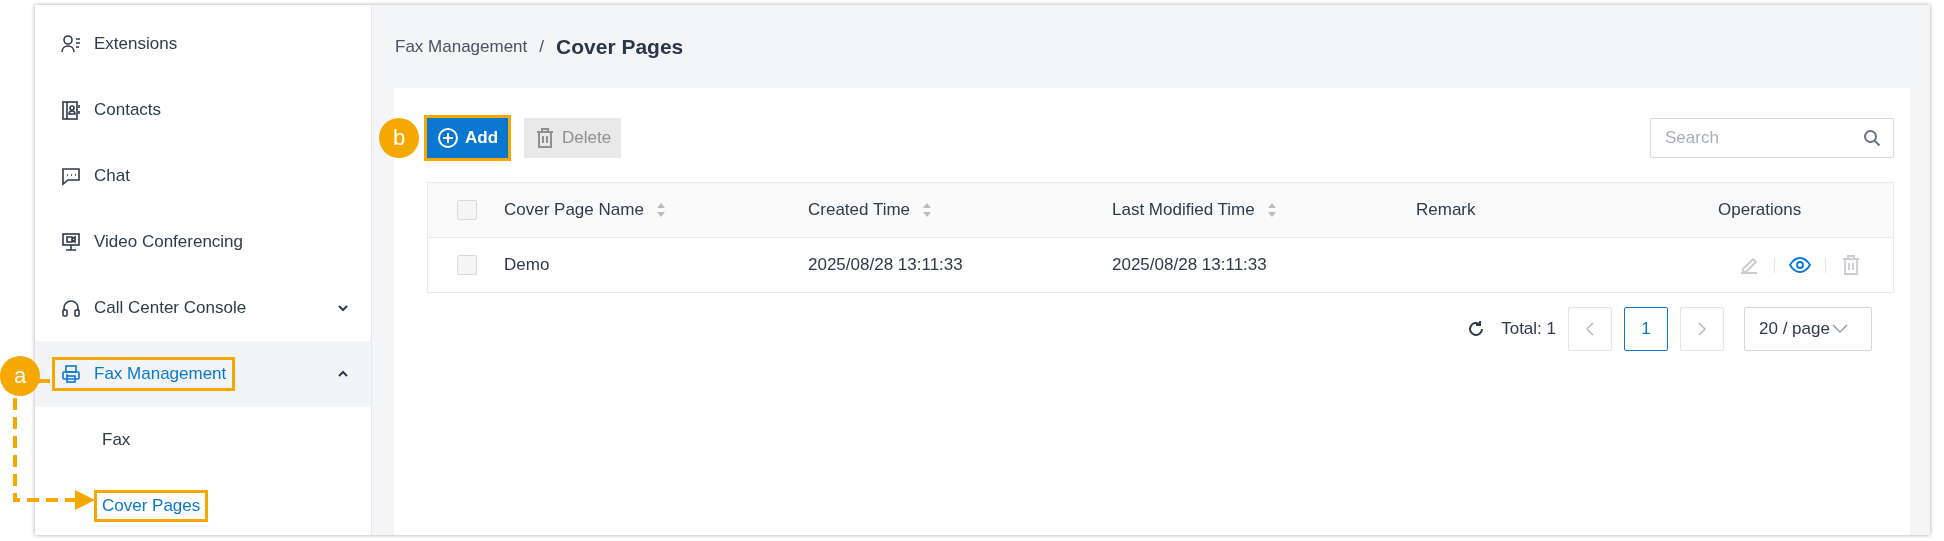  What do you see at coordinates (399, 138) in the screenshot?
I see `callout-badge: b` at bounding box center [399, 138].